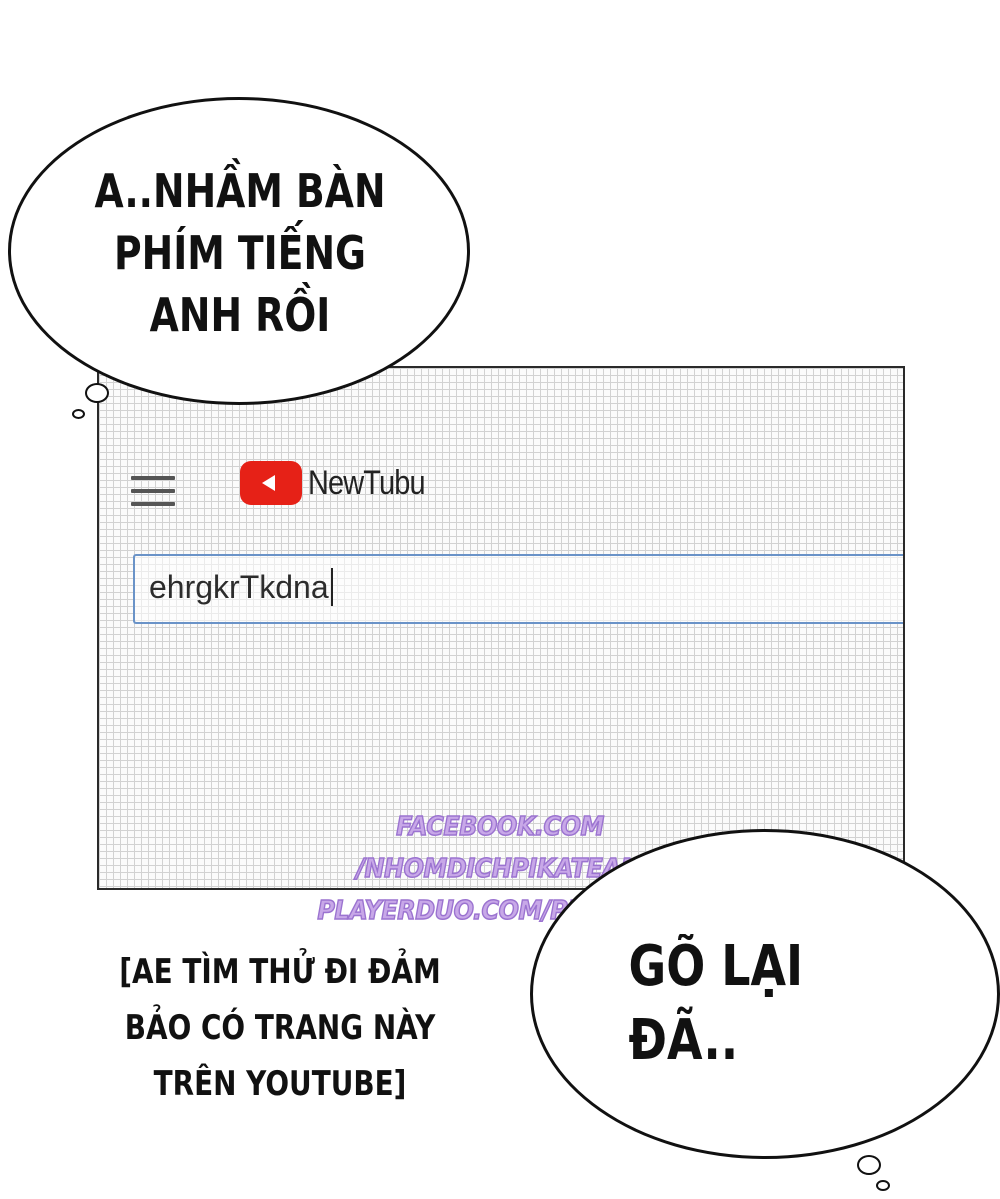 The width and height of the screenshot is (1000, 1199). What do you see at coordinates (240, 315) in the screenshot?
I see `bubble-line: ANH RỒI` at bounding box center [240, 315].